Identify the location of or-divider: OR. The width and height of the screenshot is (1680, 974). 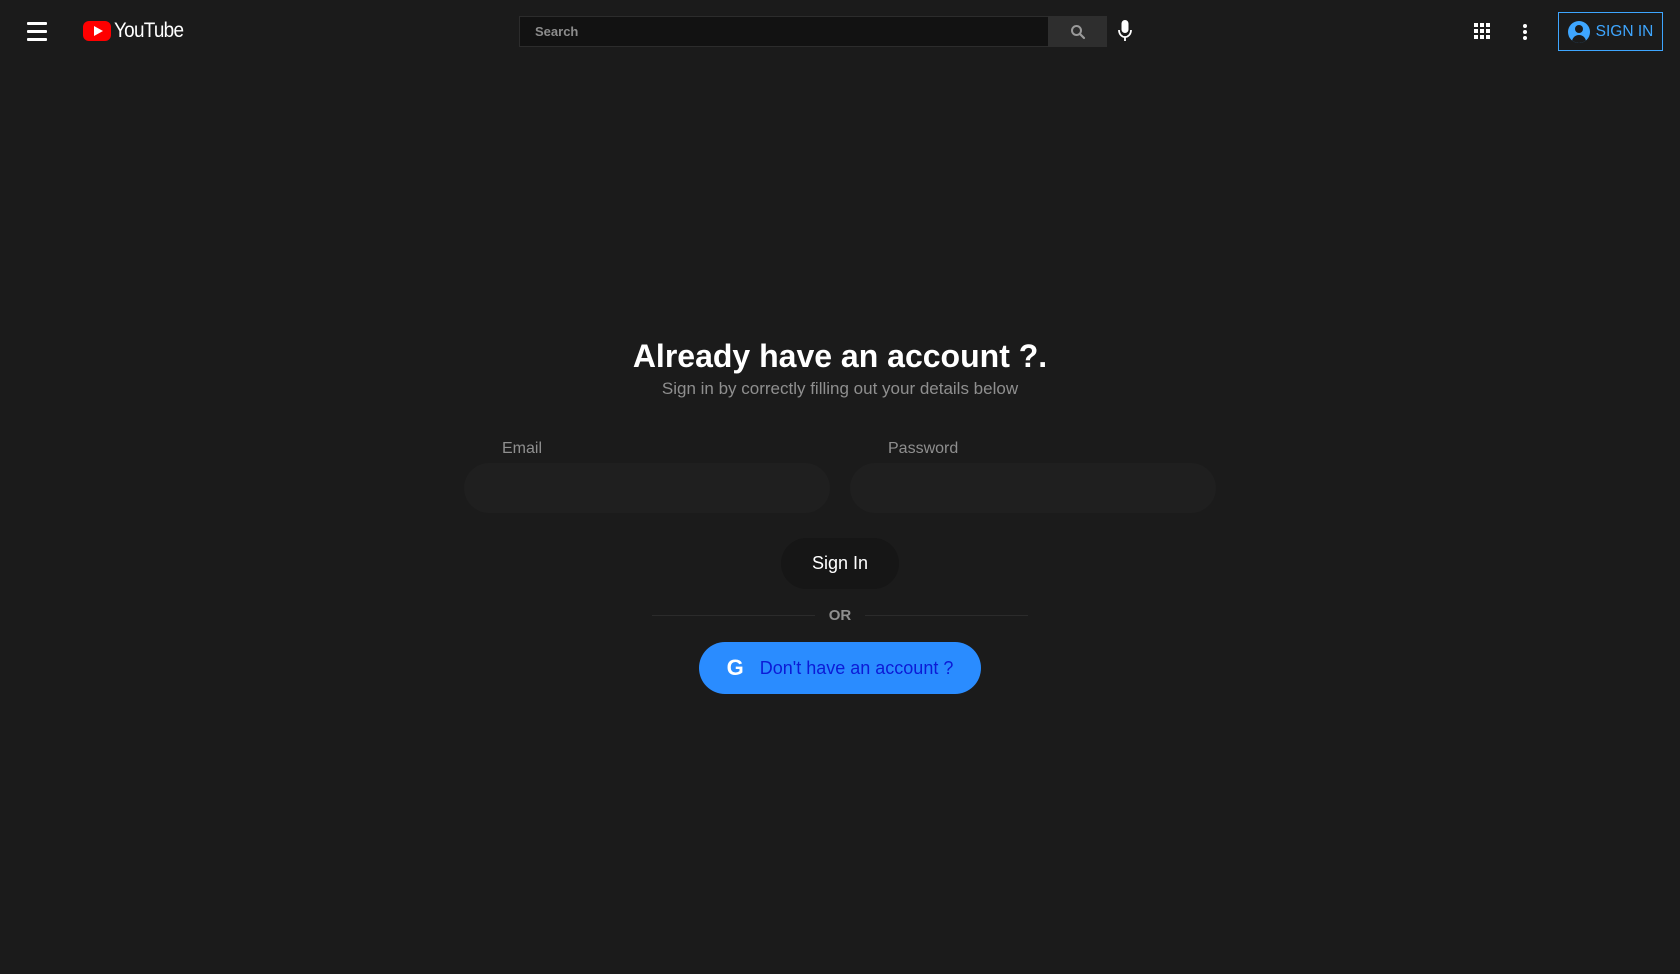
(840, 615).